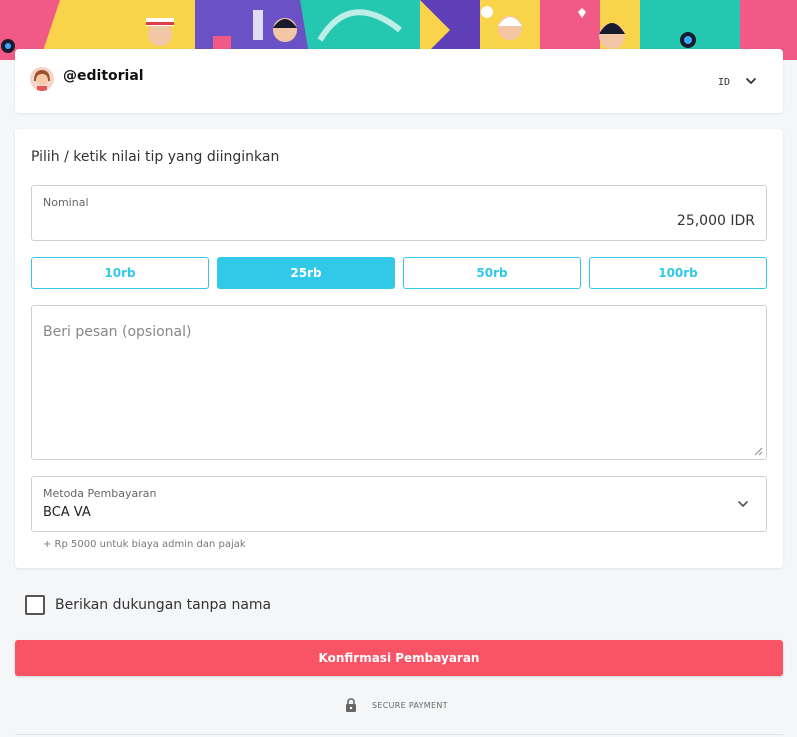 The height and width of the screenshot is (737, 797). Describe the element at coordinates (66, 202) in the screenshot. I see `nominal-label: Nominal` at that location.